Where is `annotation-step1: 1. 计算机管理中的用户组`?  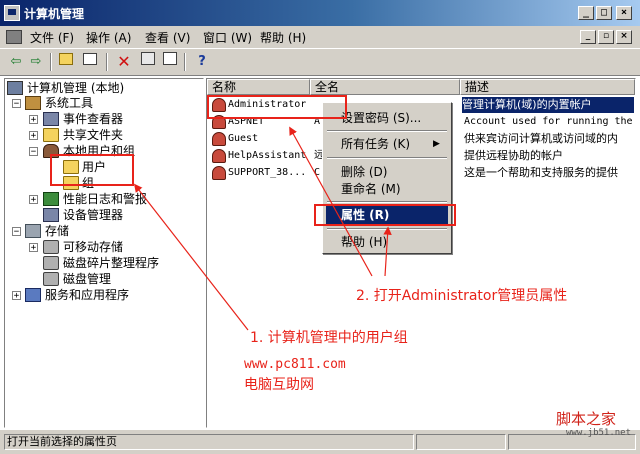
annotation-step1: 1. 计算机管理中的用户组 is located at coordinates (329, 338).